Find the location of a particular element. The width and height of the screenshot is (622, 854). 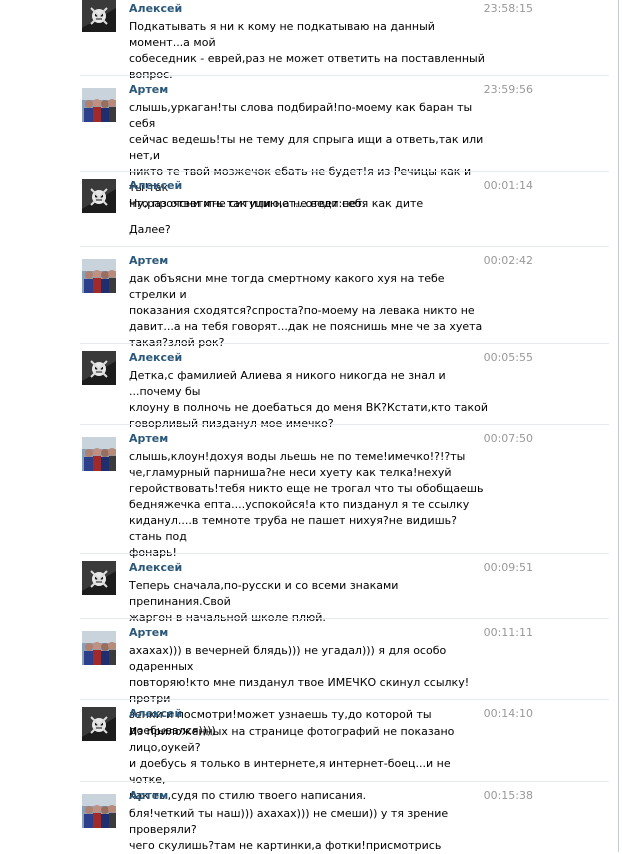

message-time: 00:14:10 is located at coordinates (508, 713).